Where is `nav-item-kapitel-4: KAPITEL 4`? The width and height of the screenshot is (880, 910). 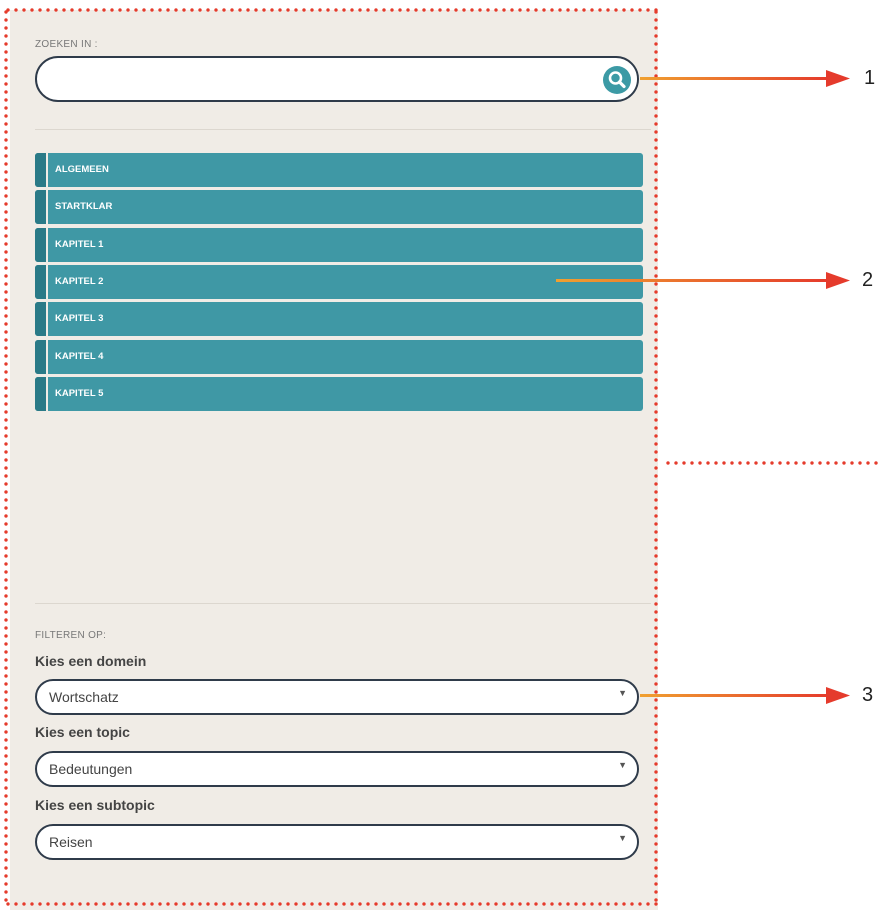
nav-item-kapitel-4: KAPITEL 4 is located at coordinates (339, 357).